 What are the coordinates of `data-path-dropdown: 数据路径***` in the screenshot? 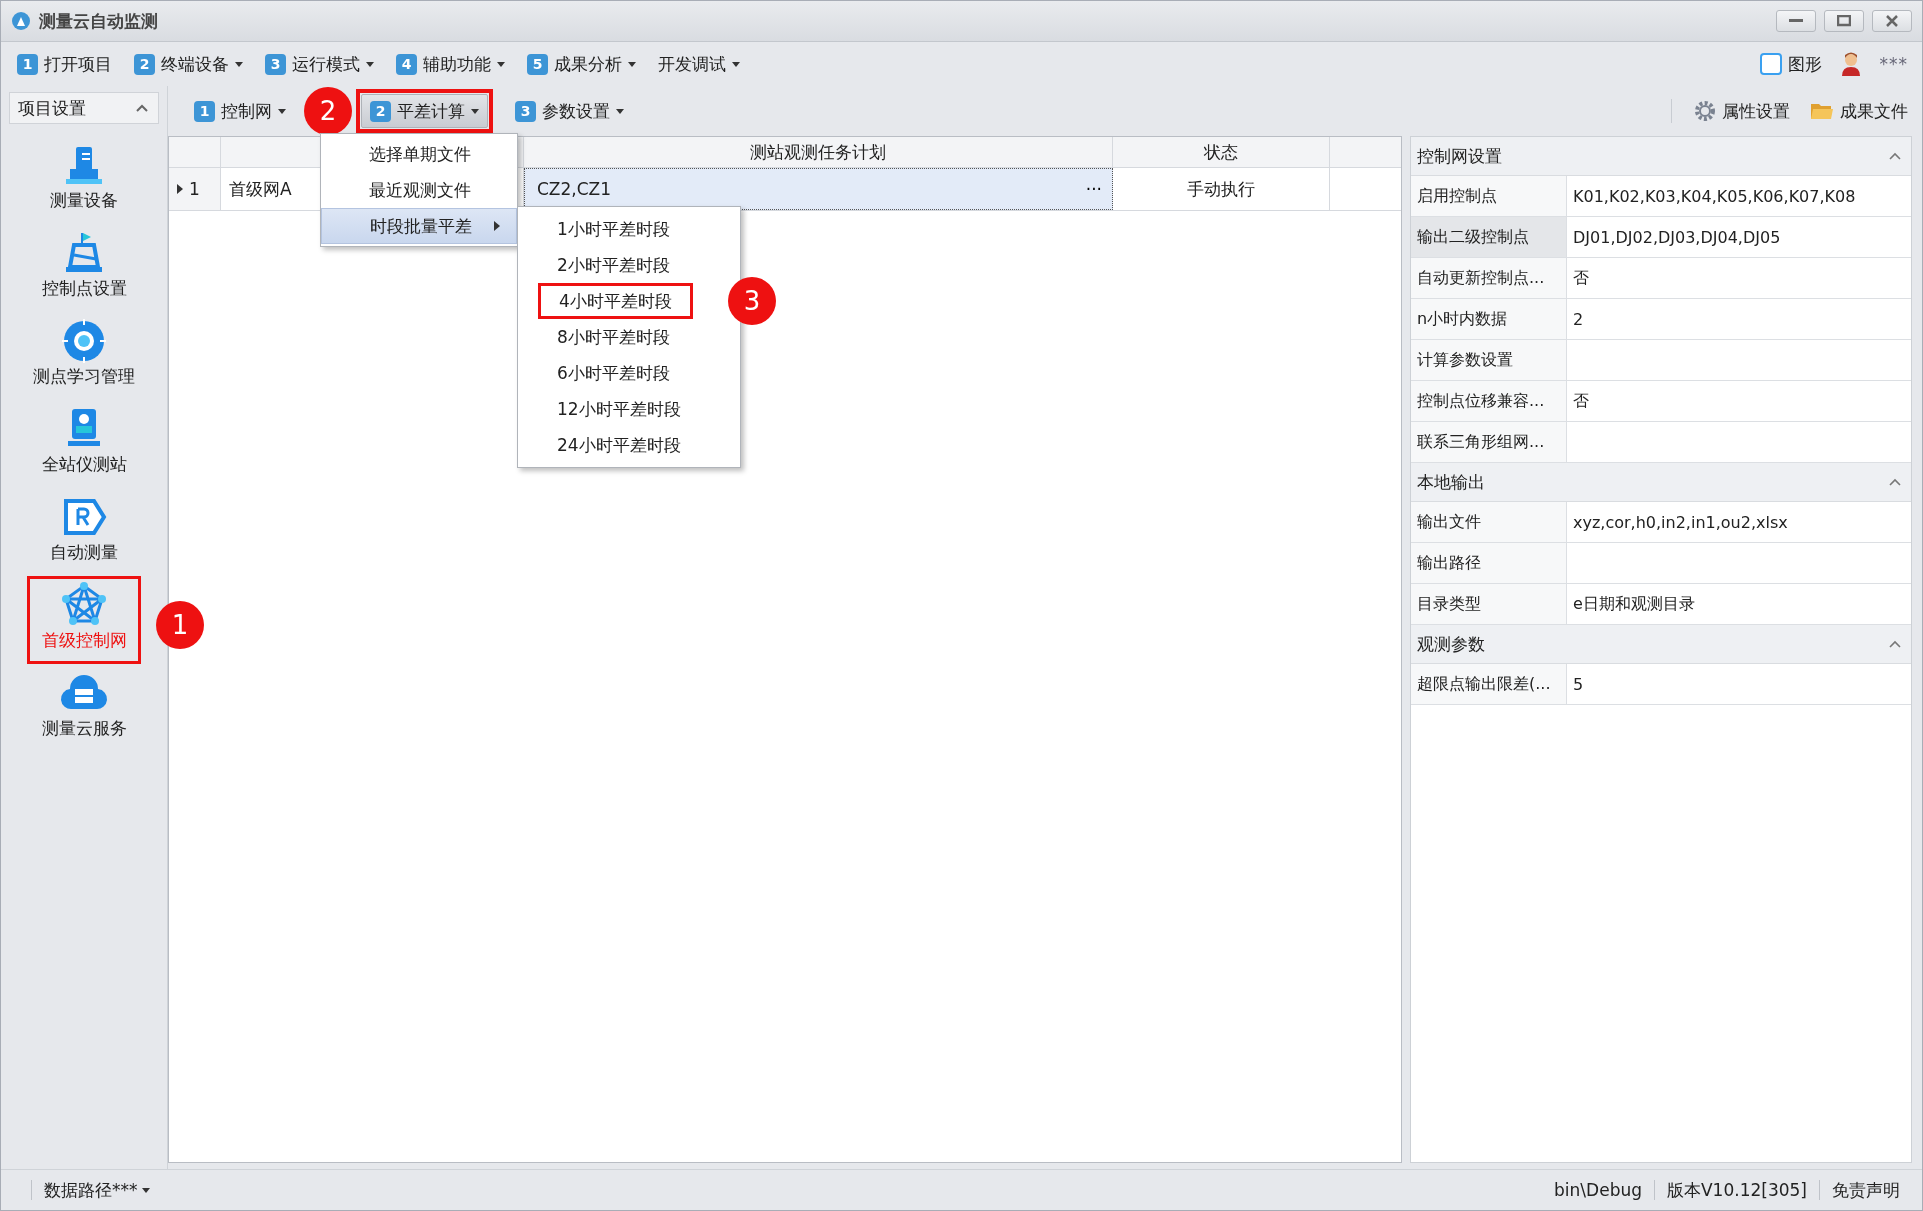 It's located at (97, 1190).